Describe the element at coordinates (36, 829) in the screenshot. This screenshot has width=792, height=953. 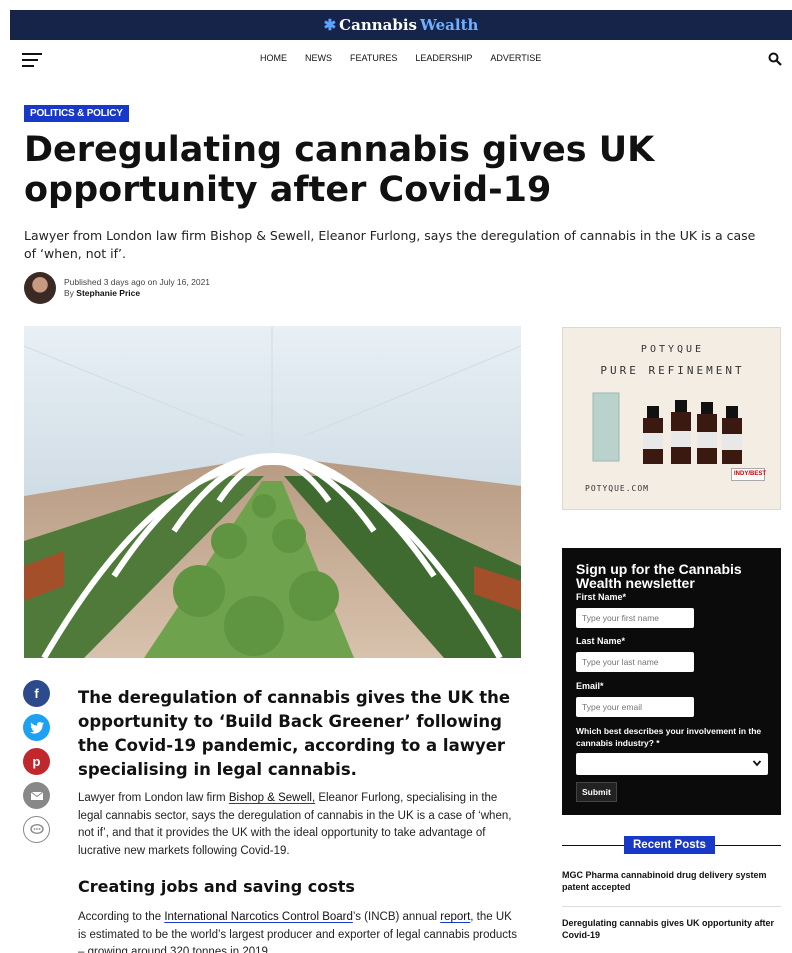
I see `comment-icon` at that location.